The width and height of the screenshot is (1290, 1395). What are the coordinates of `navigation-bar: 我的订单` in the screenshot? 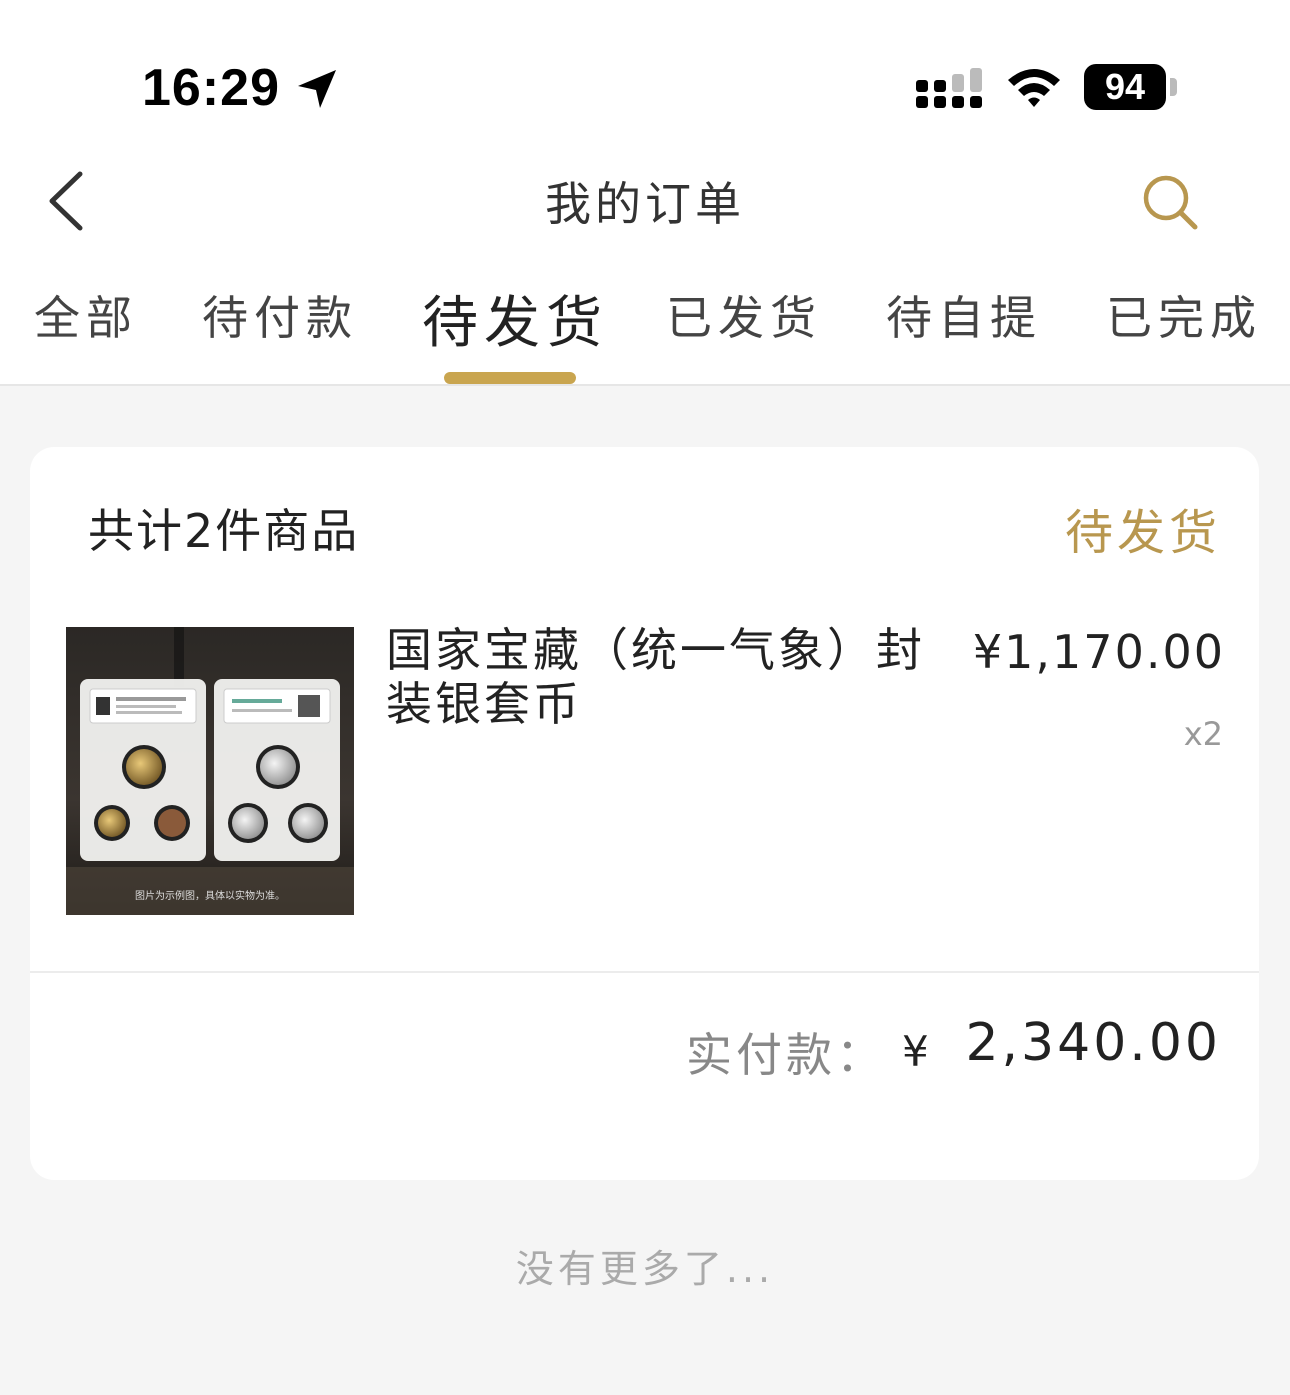 It's located at (645, 200).